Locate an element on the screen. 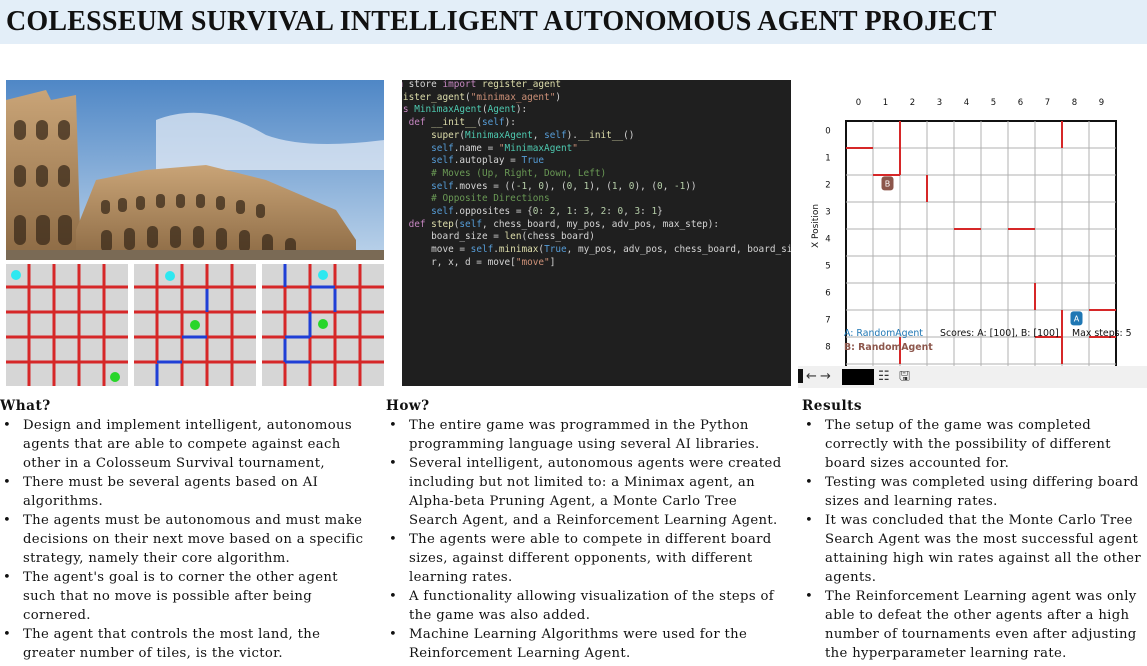 The image size is (1147, 666). save-icon: 🖫 is located at coordinates (904, 377).